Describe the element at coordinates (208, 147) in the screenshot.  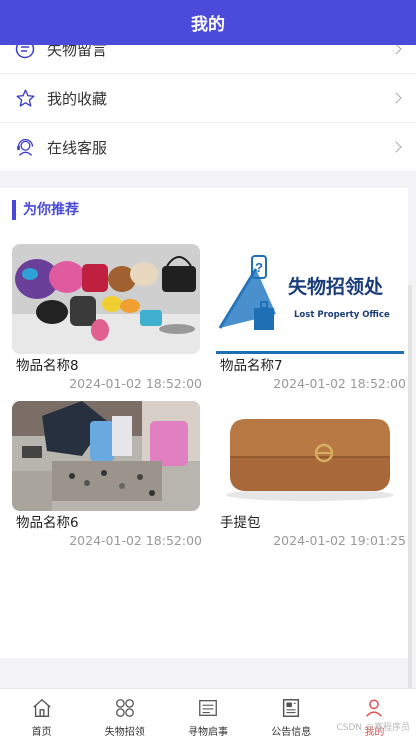
I see `menu-item-customer-service: 在线客服` at that location.